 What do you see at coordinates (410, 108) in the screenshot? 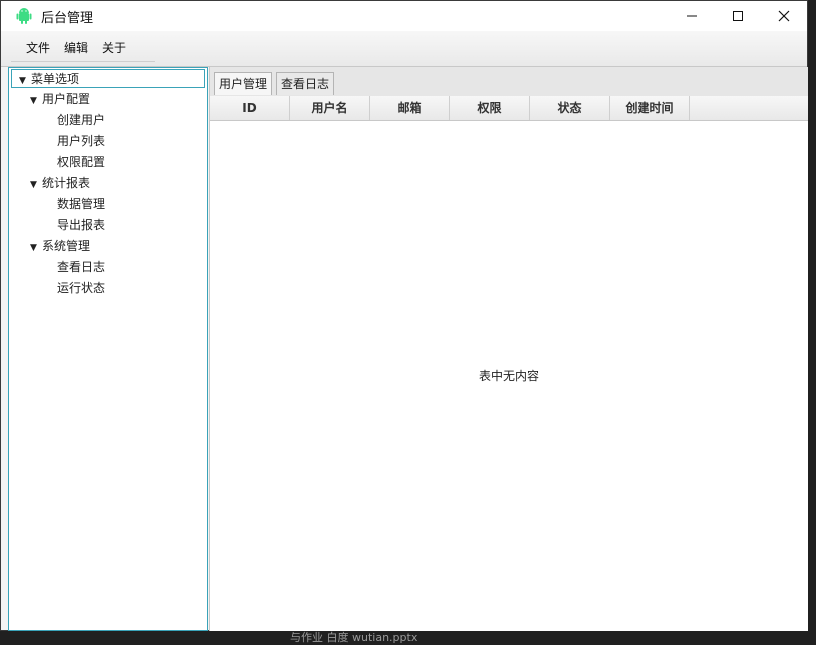
I see `column-header-email: 邮箱` at bounding box center [410, 108].